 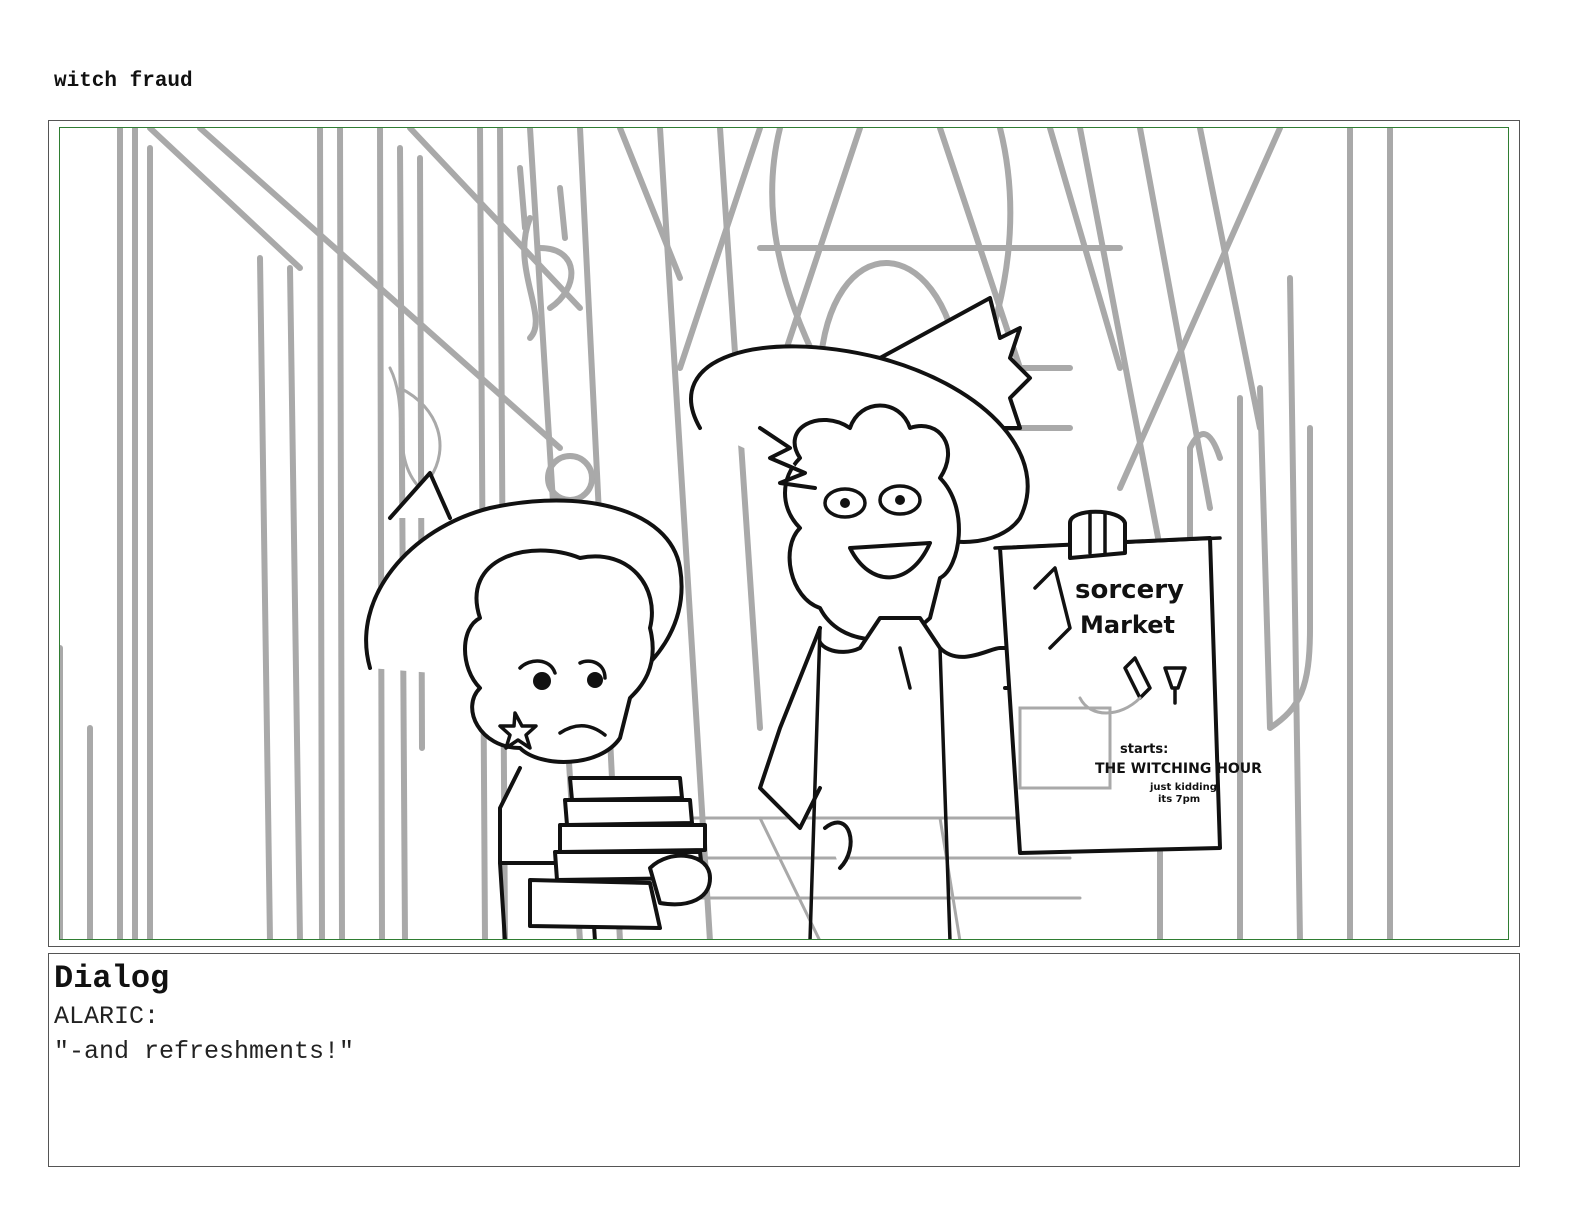 I want to click on small-witch-character, so click(x=538, y=705).